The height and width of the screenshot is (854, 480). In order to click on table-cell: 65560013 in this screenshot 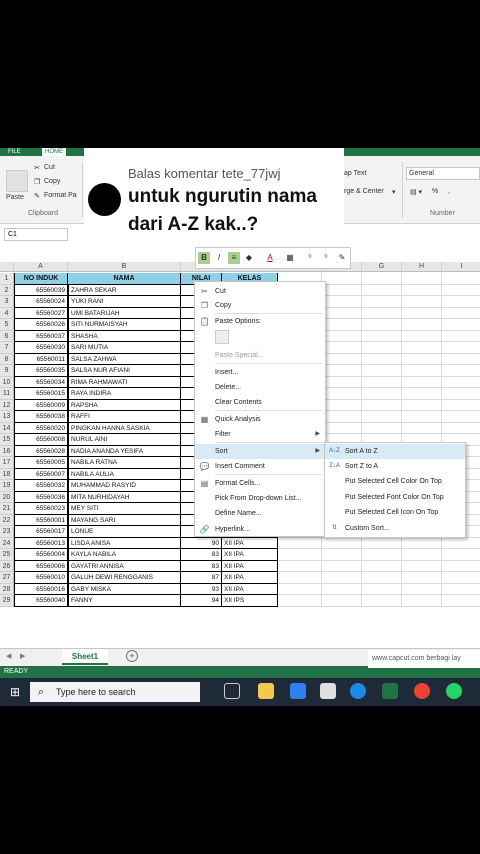, I will do `click(41, 543)`.